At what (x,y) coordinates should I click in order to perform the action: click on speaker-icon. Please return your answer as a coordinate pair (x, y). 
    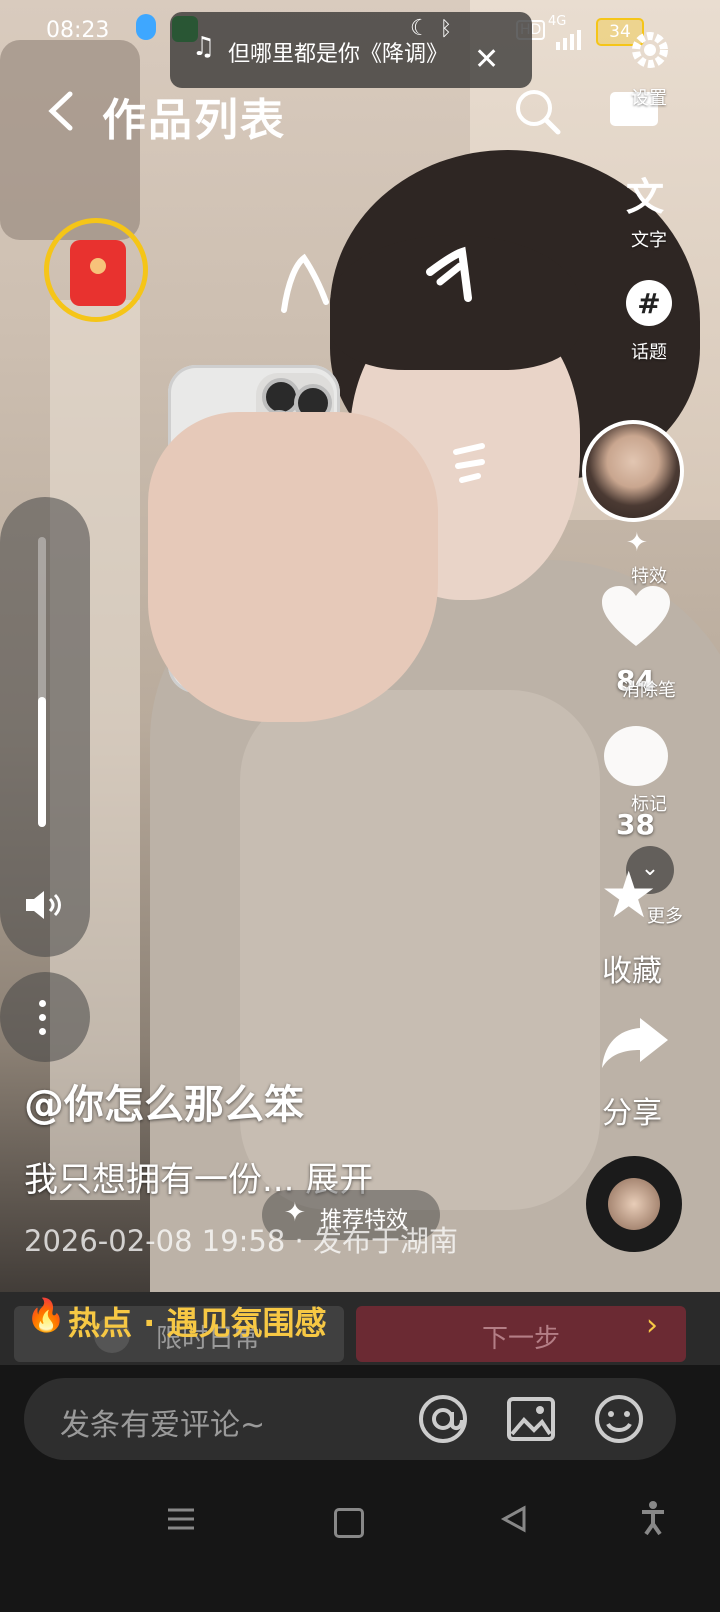
    Looking at the image, I should click on (44, 907).